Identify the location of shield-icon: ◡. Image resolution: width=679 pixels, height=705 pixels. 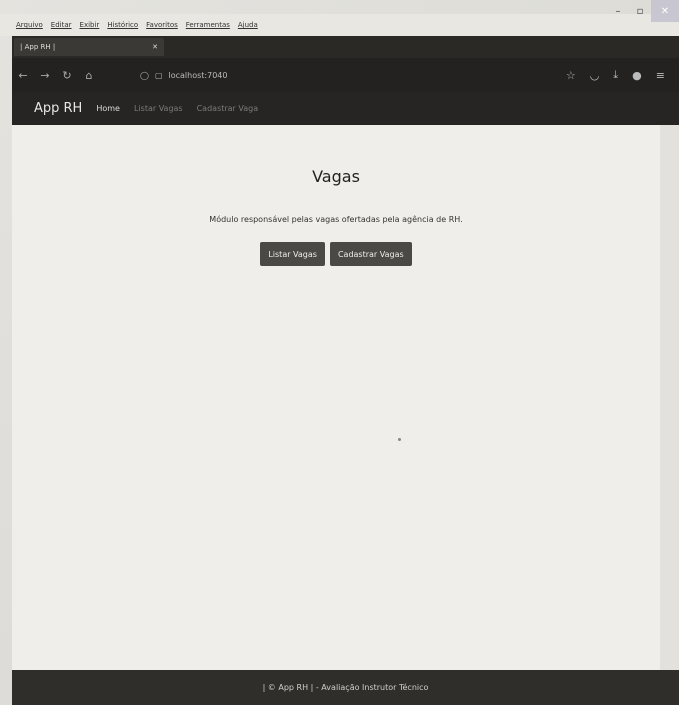
(595, 75).